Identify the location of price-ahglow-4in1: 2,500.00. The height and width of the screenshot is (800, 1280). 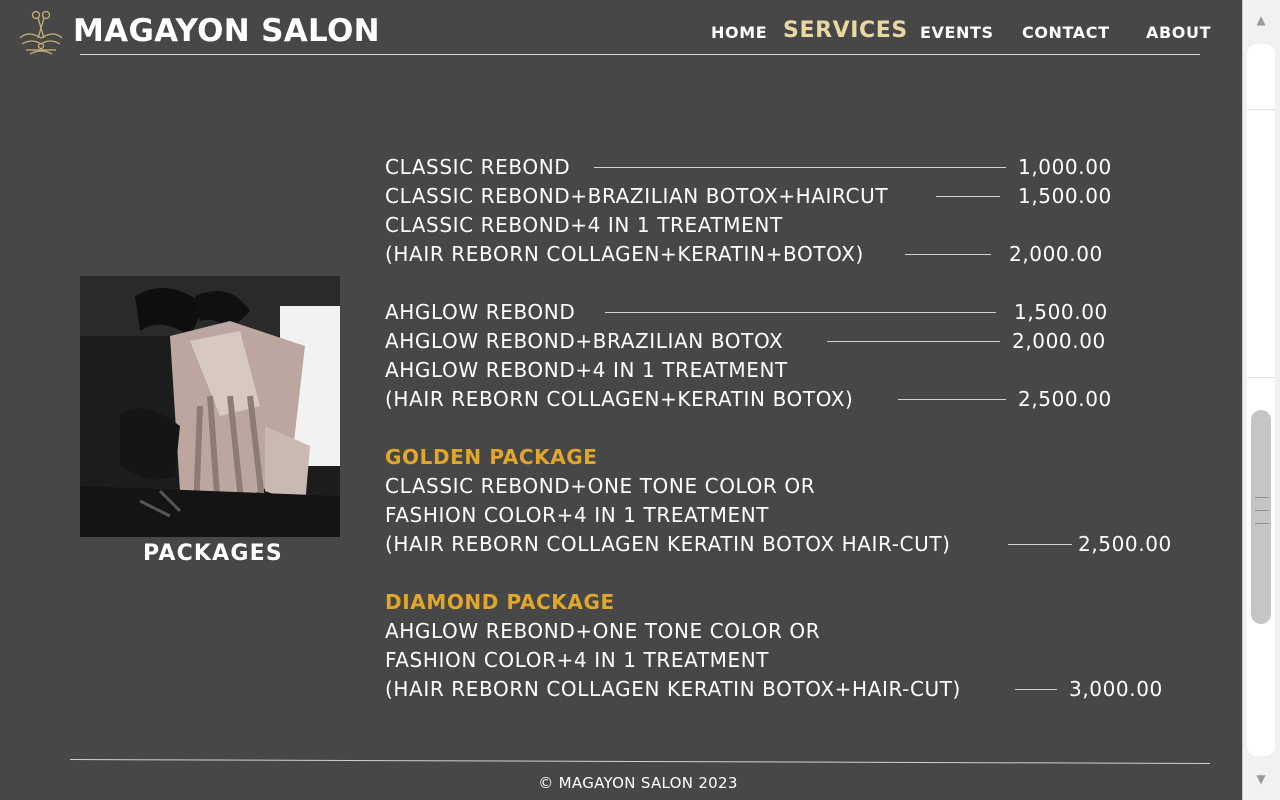
(1065, 399).